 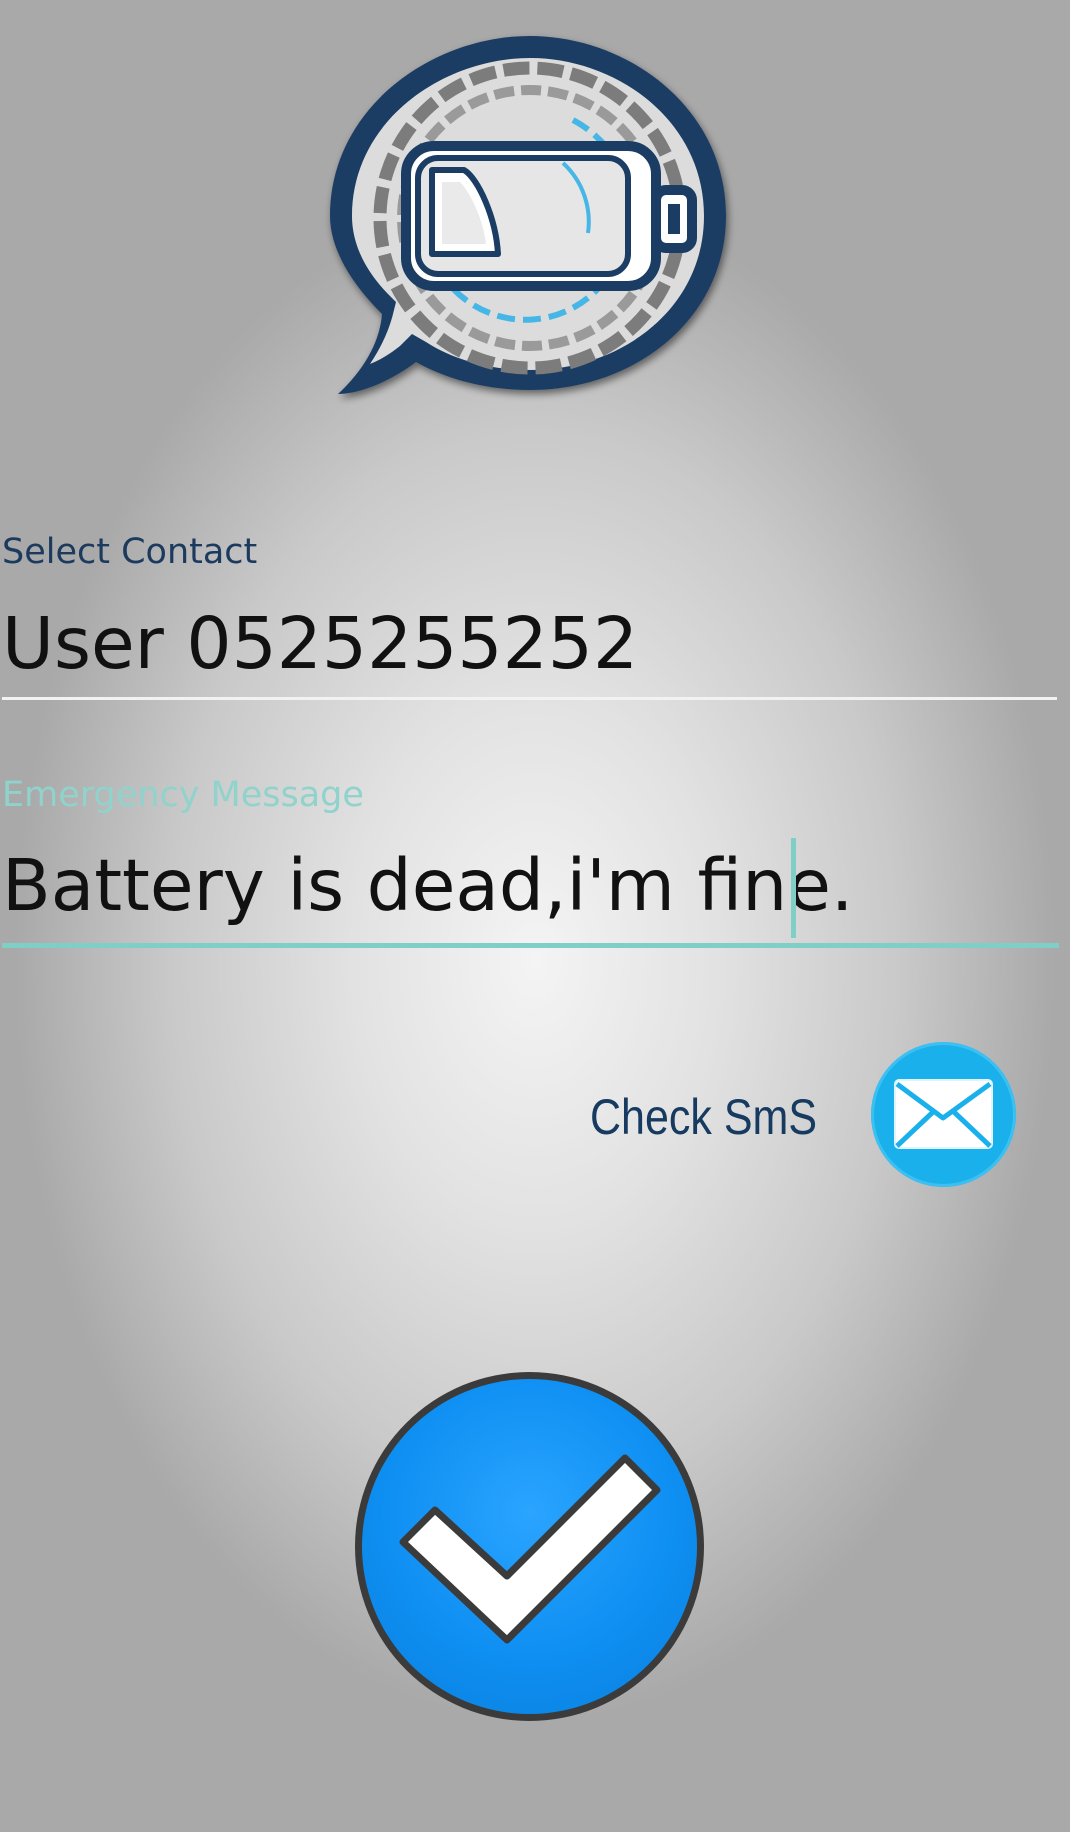 I want to click on checkmark-icon, so click(x=530, y=1549).